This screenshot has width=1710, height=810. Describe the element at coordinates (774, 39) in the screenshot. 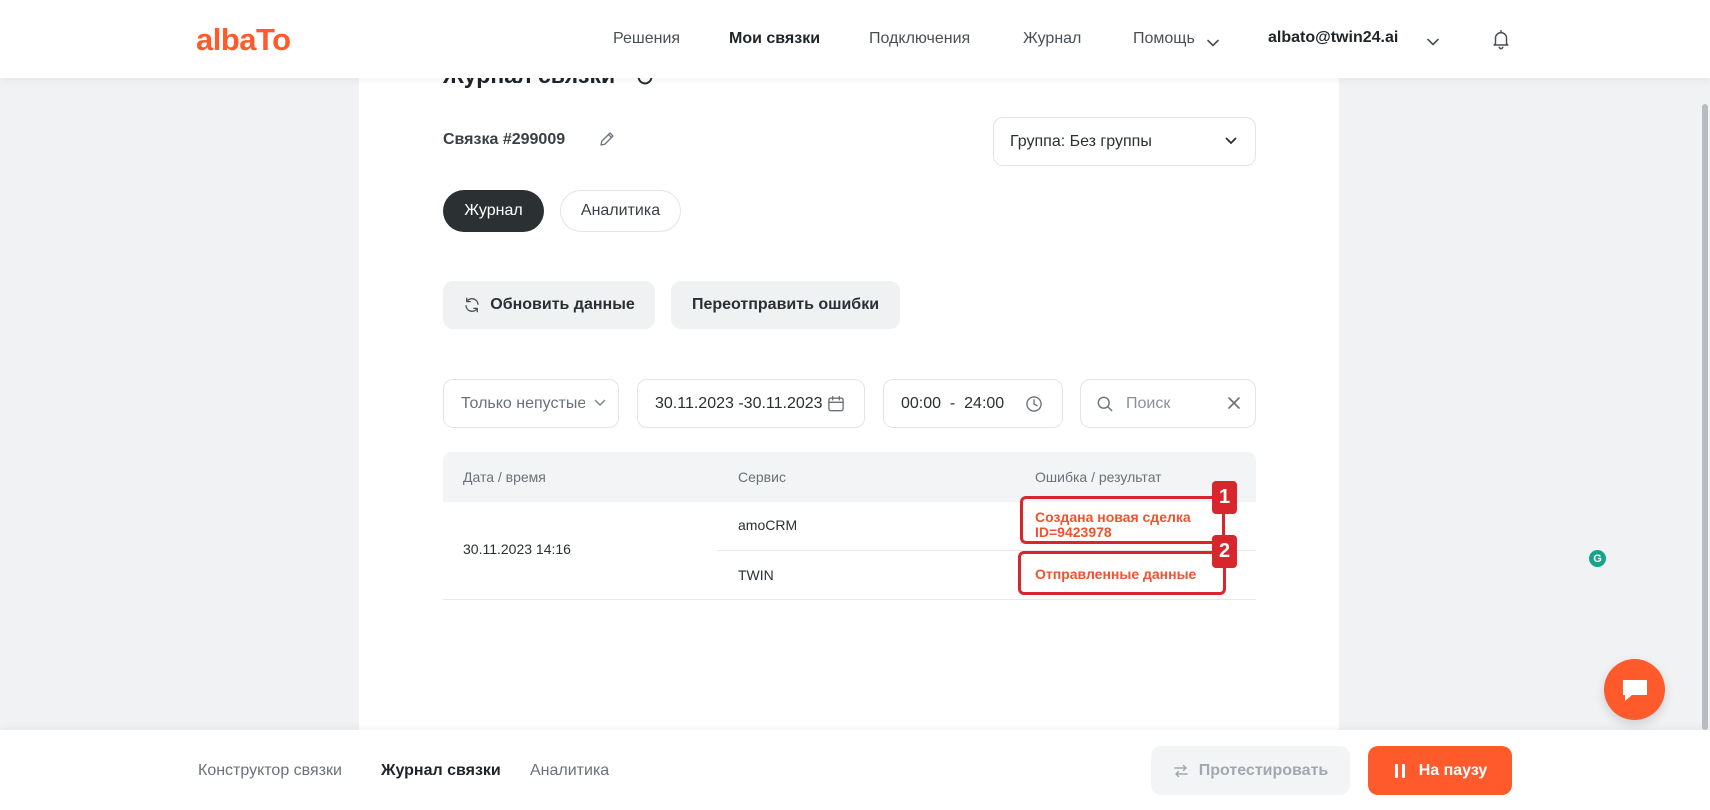

I see `nav-my-bundles: Мои связки` at that location.